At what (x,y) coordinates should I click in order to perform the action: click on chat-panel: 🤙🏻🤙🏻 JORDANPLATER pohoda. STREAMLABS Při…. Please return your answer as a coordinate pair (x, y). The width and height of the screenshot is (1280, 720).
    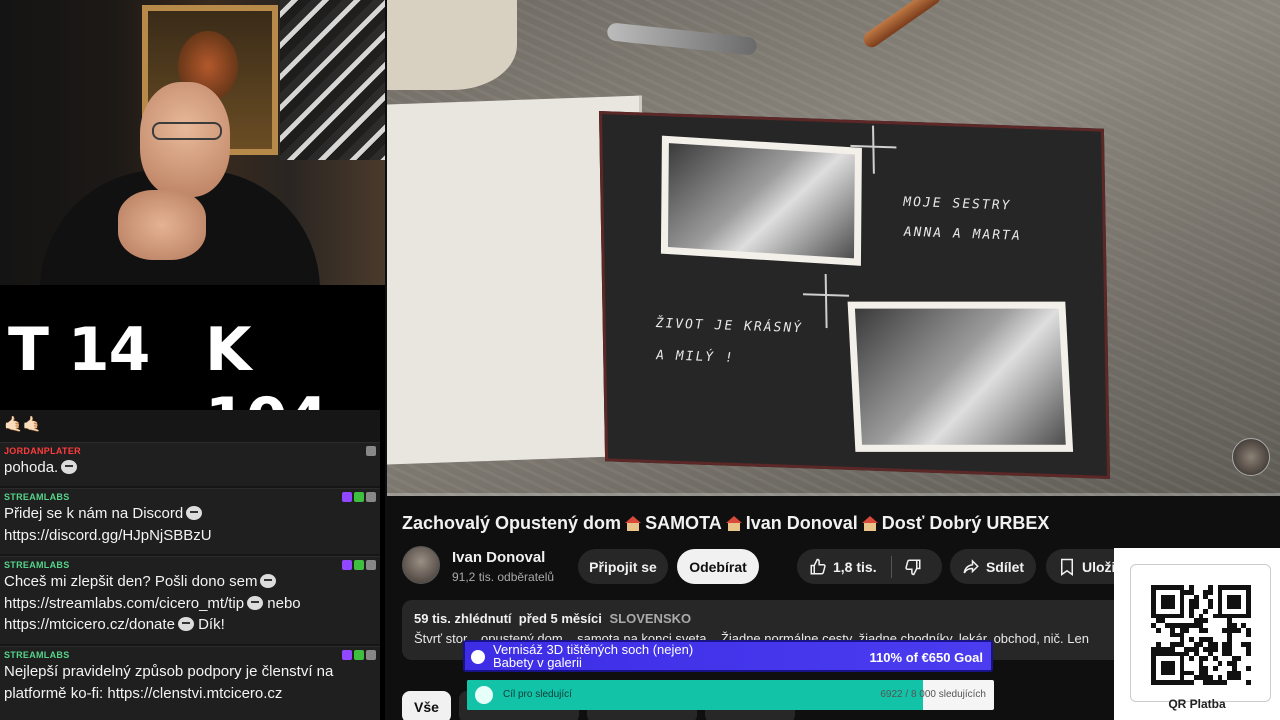
    Looking at the image, I should click on (190, 565).